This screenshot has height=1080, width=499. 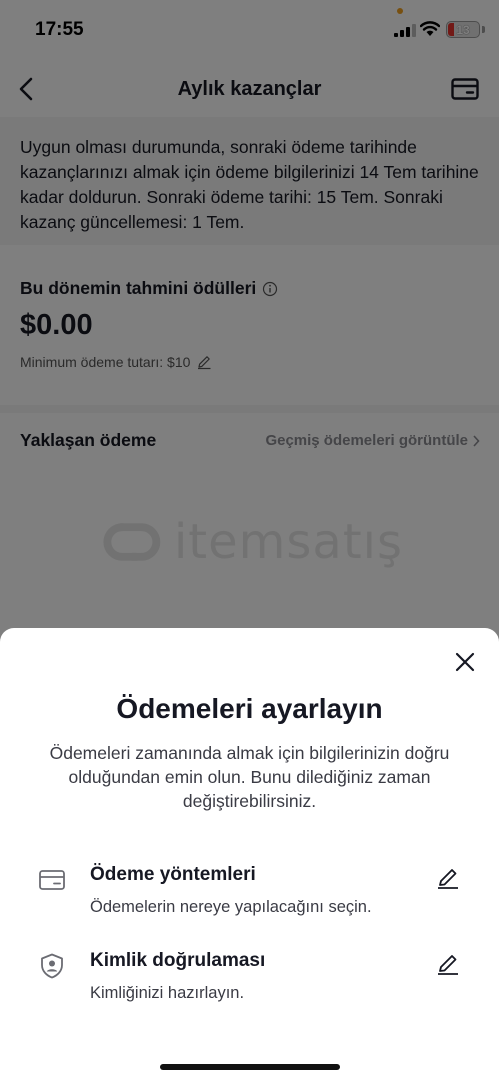 I want to click on identity-verification-subtitle: Kimliğinizi hazırlayın., so click(x=167, y=993).